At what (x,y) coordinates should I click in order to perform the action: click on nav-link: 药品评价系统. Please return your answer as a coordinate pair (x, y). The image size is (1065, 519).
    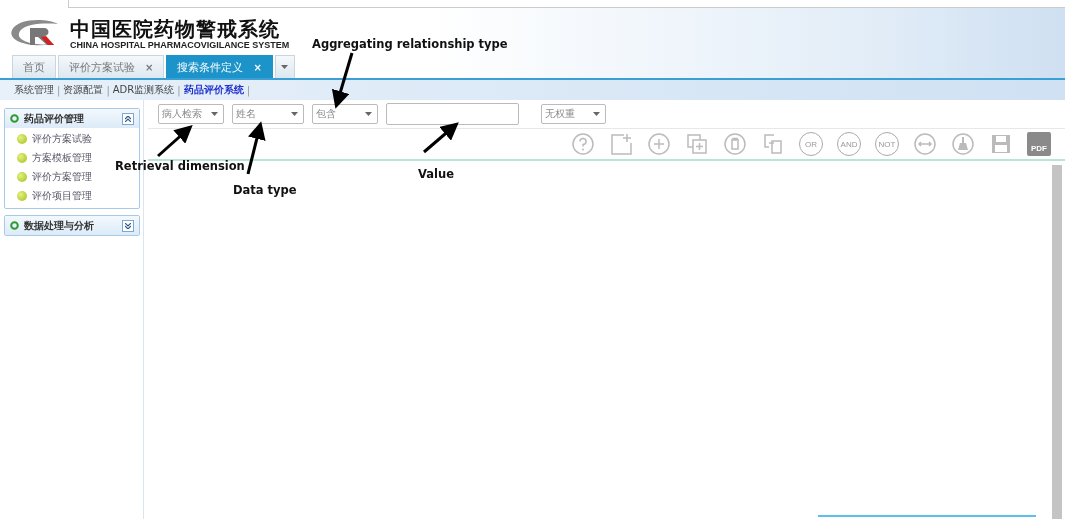
    Looking at the image, I should click on (213, 90).